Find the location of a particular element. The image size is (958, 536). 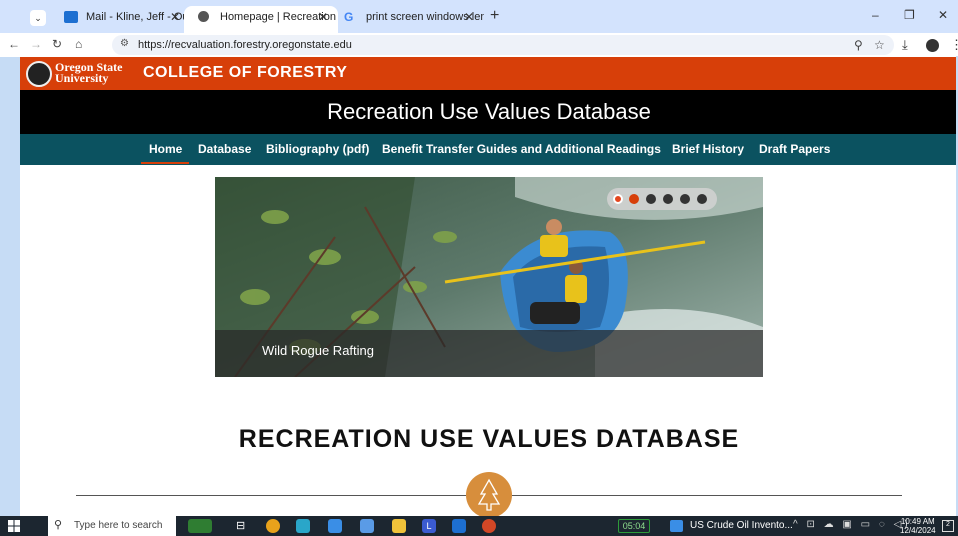

nav-draft-papers: Draft Papers is located at coordinates (794, 149).